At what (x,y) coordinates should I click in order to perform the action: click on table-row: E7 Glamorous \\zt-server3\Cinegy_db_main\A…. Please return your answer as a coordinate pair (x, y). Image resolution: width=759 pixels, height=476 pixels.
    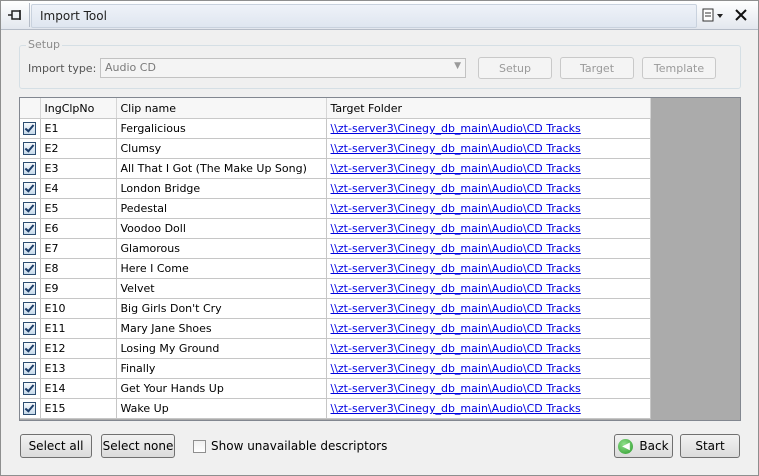
    Looking at the image, I should click on (335, 248).